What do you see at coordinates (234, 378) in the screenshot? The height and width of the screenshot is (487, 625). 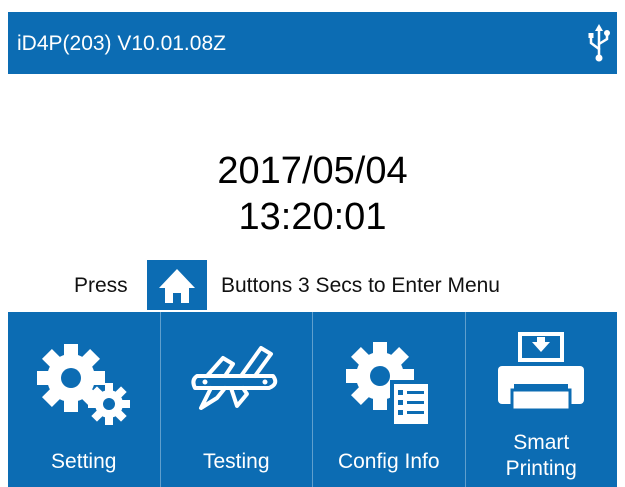 I see `multitool-icon` at bounding box center [234, 378].